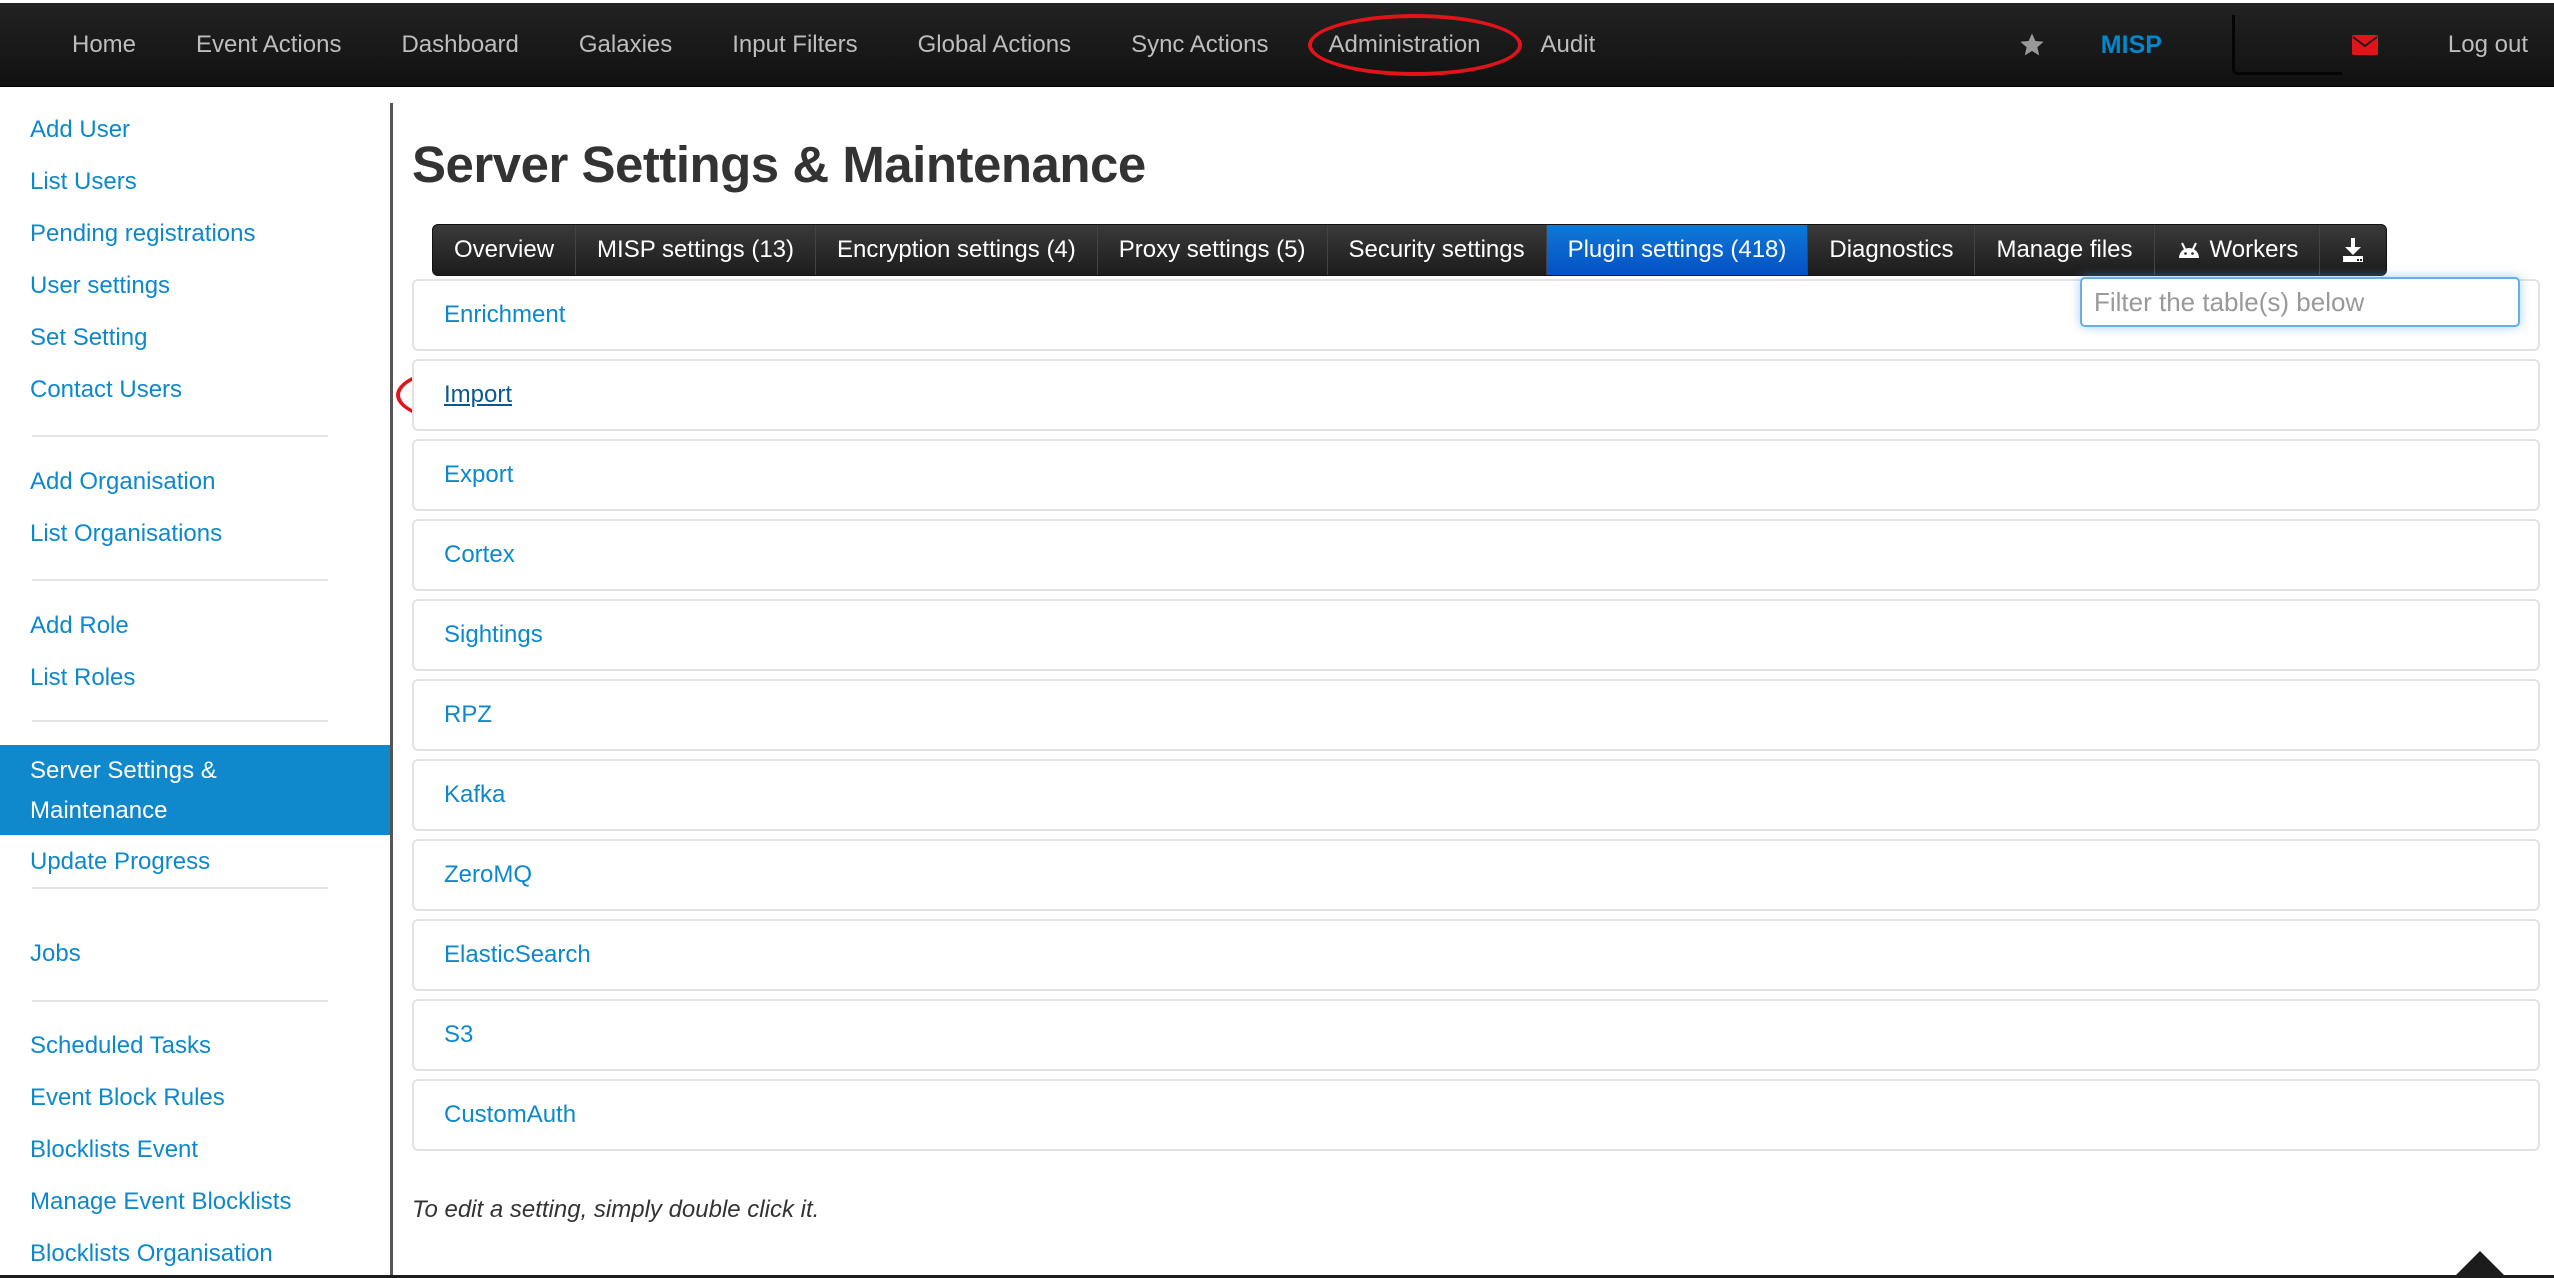 This screenshot has height=1278, width=2554. Describe the element at coordinates (957, 250) in the screenshot. I see `tab-encryption-settings: Encryption settings (4)` at that location.